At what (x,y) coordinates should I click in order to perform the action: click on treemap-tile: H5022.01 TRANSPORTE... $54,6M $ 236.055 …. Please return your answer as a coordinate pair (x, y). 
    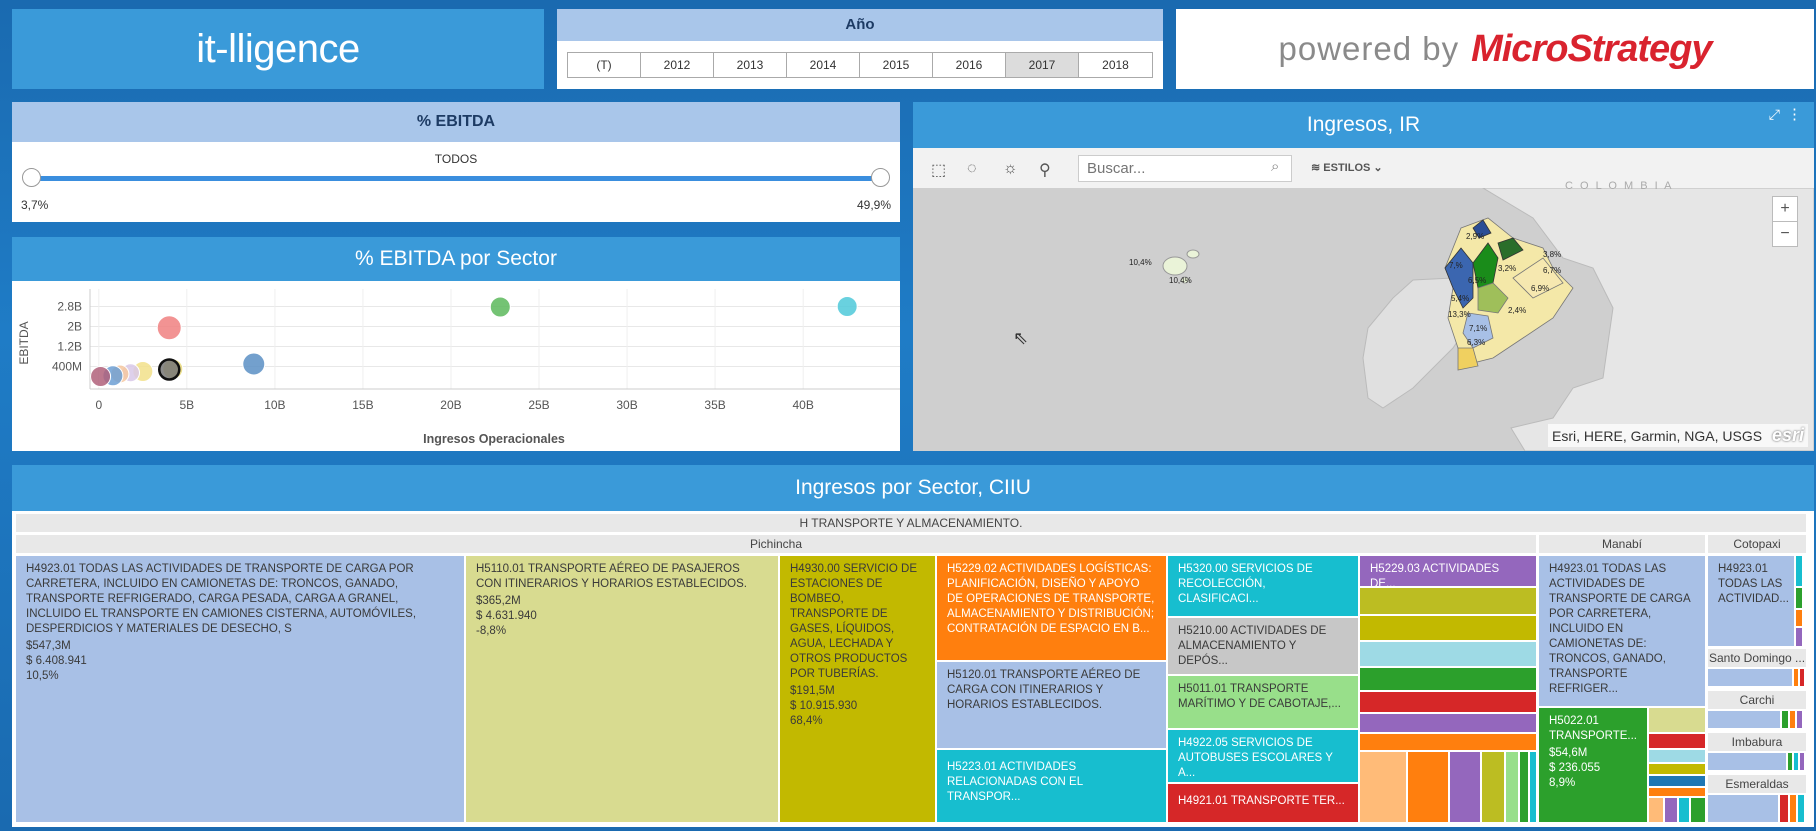
    Looking at the image, I should click on (1593, 765).